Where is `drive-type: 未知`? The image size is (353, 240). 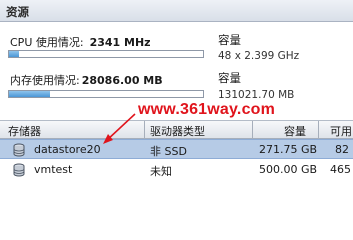 drive-type: 未知 is located at coordinates (161, 171).